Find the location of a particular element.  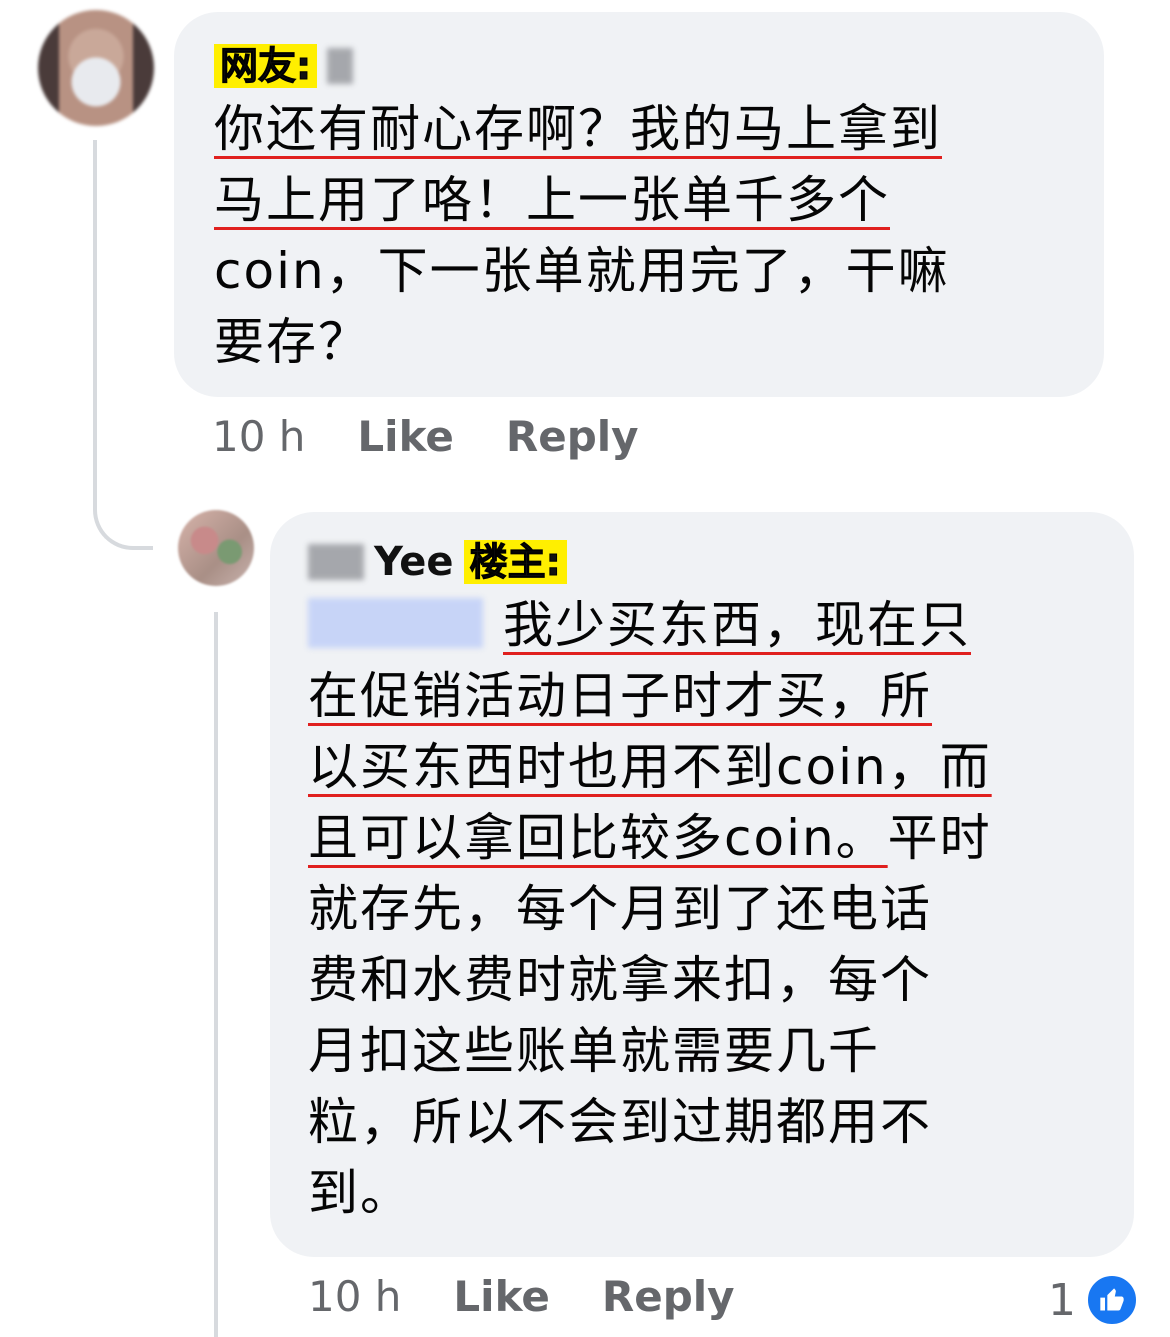

author-tag: 网友: is located at coordinates (266, 66).